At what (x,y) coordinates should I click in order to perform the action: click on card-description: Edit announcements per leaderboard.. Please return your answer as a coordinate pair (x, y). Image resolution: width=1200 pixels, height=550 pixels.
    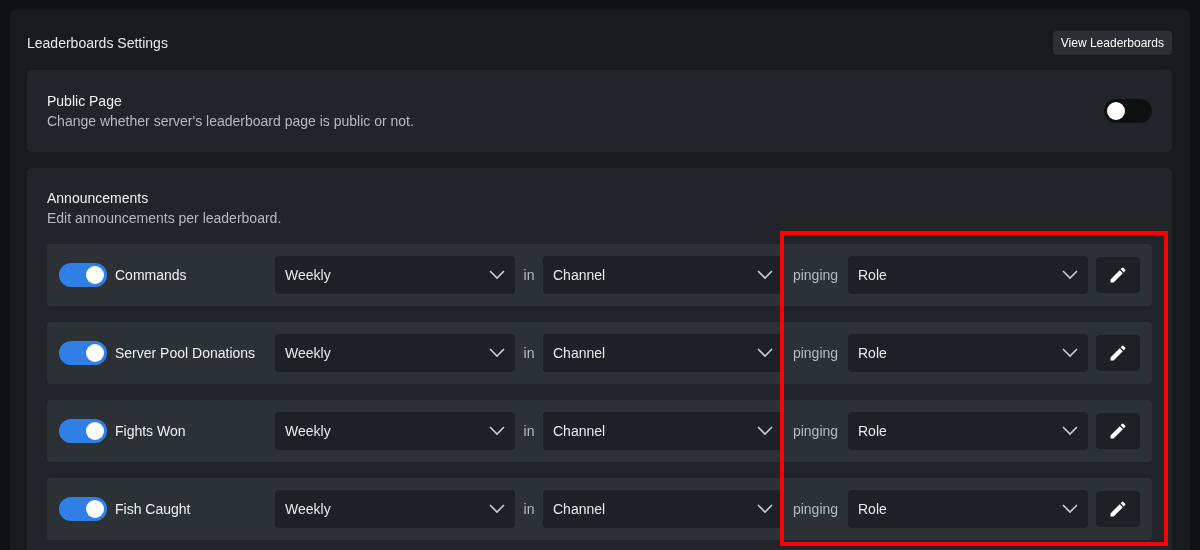
    Looking at the image, I should click on (165, 218).